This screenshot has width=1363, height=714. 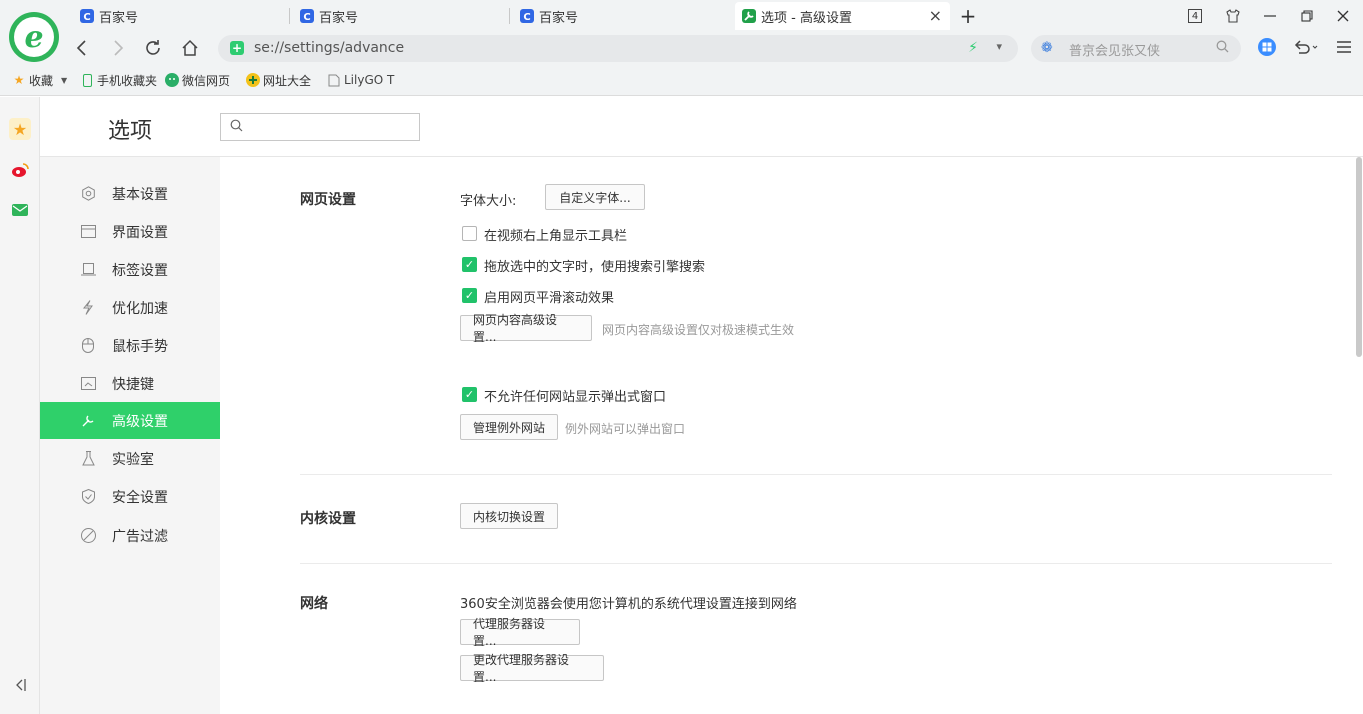 What do you see at coordinates (968, 16) in the screenshot?
I see `new-tab-button: +` at bounding box center [968, 16].